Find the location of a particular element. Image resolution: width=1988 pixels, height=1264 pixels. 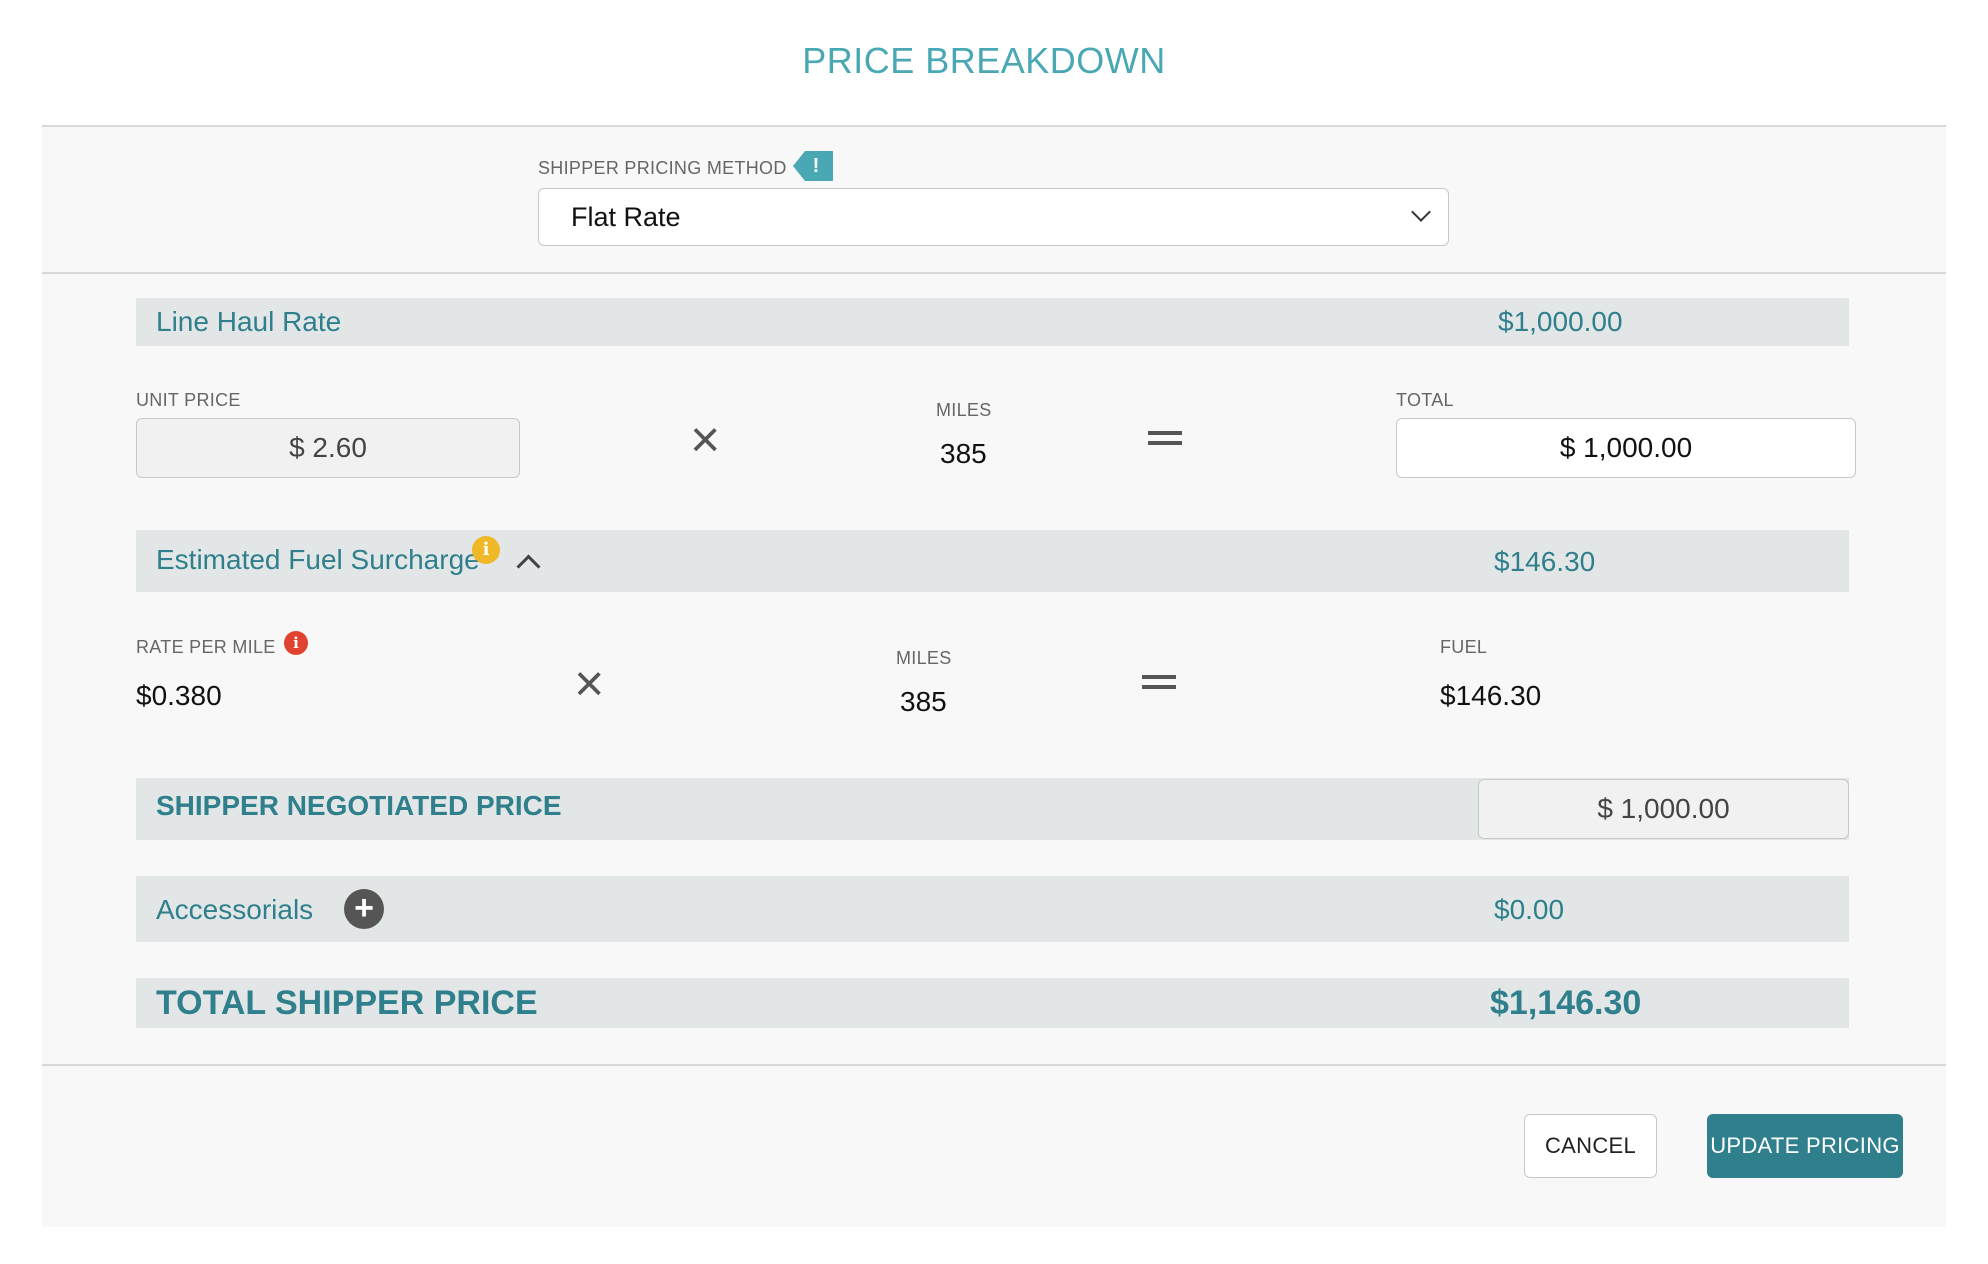

update-pricing-button: UPDATE PRICING is located at coordinates (1805, 1146).